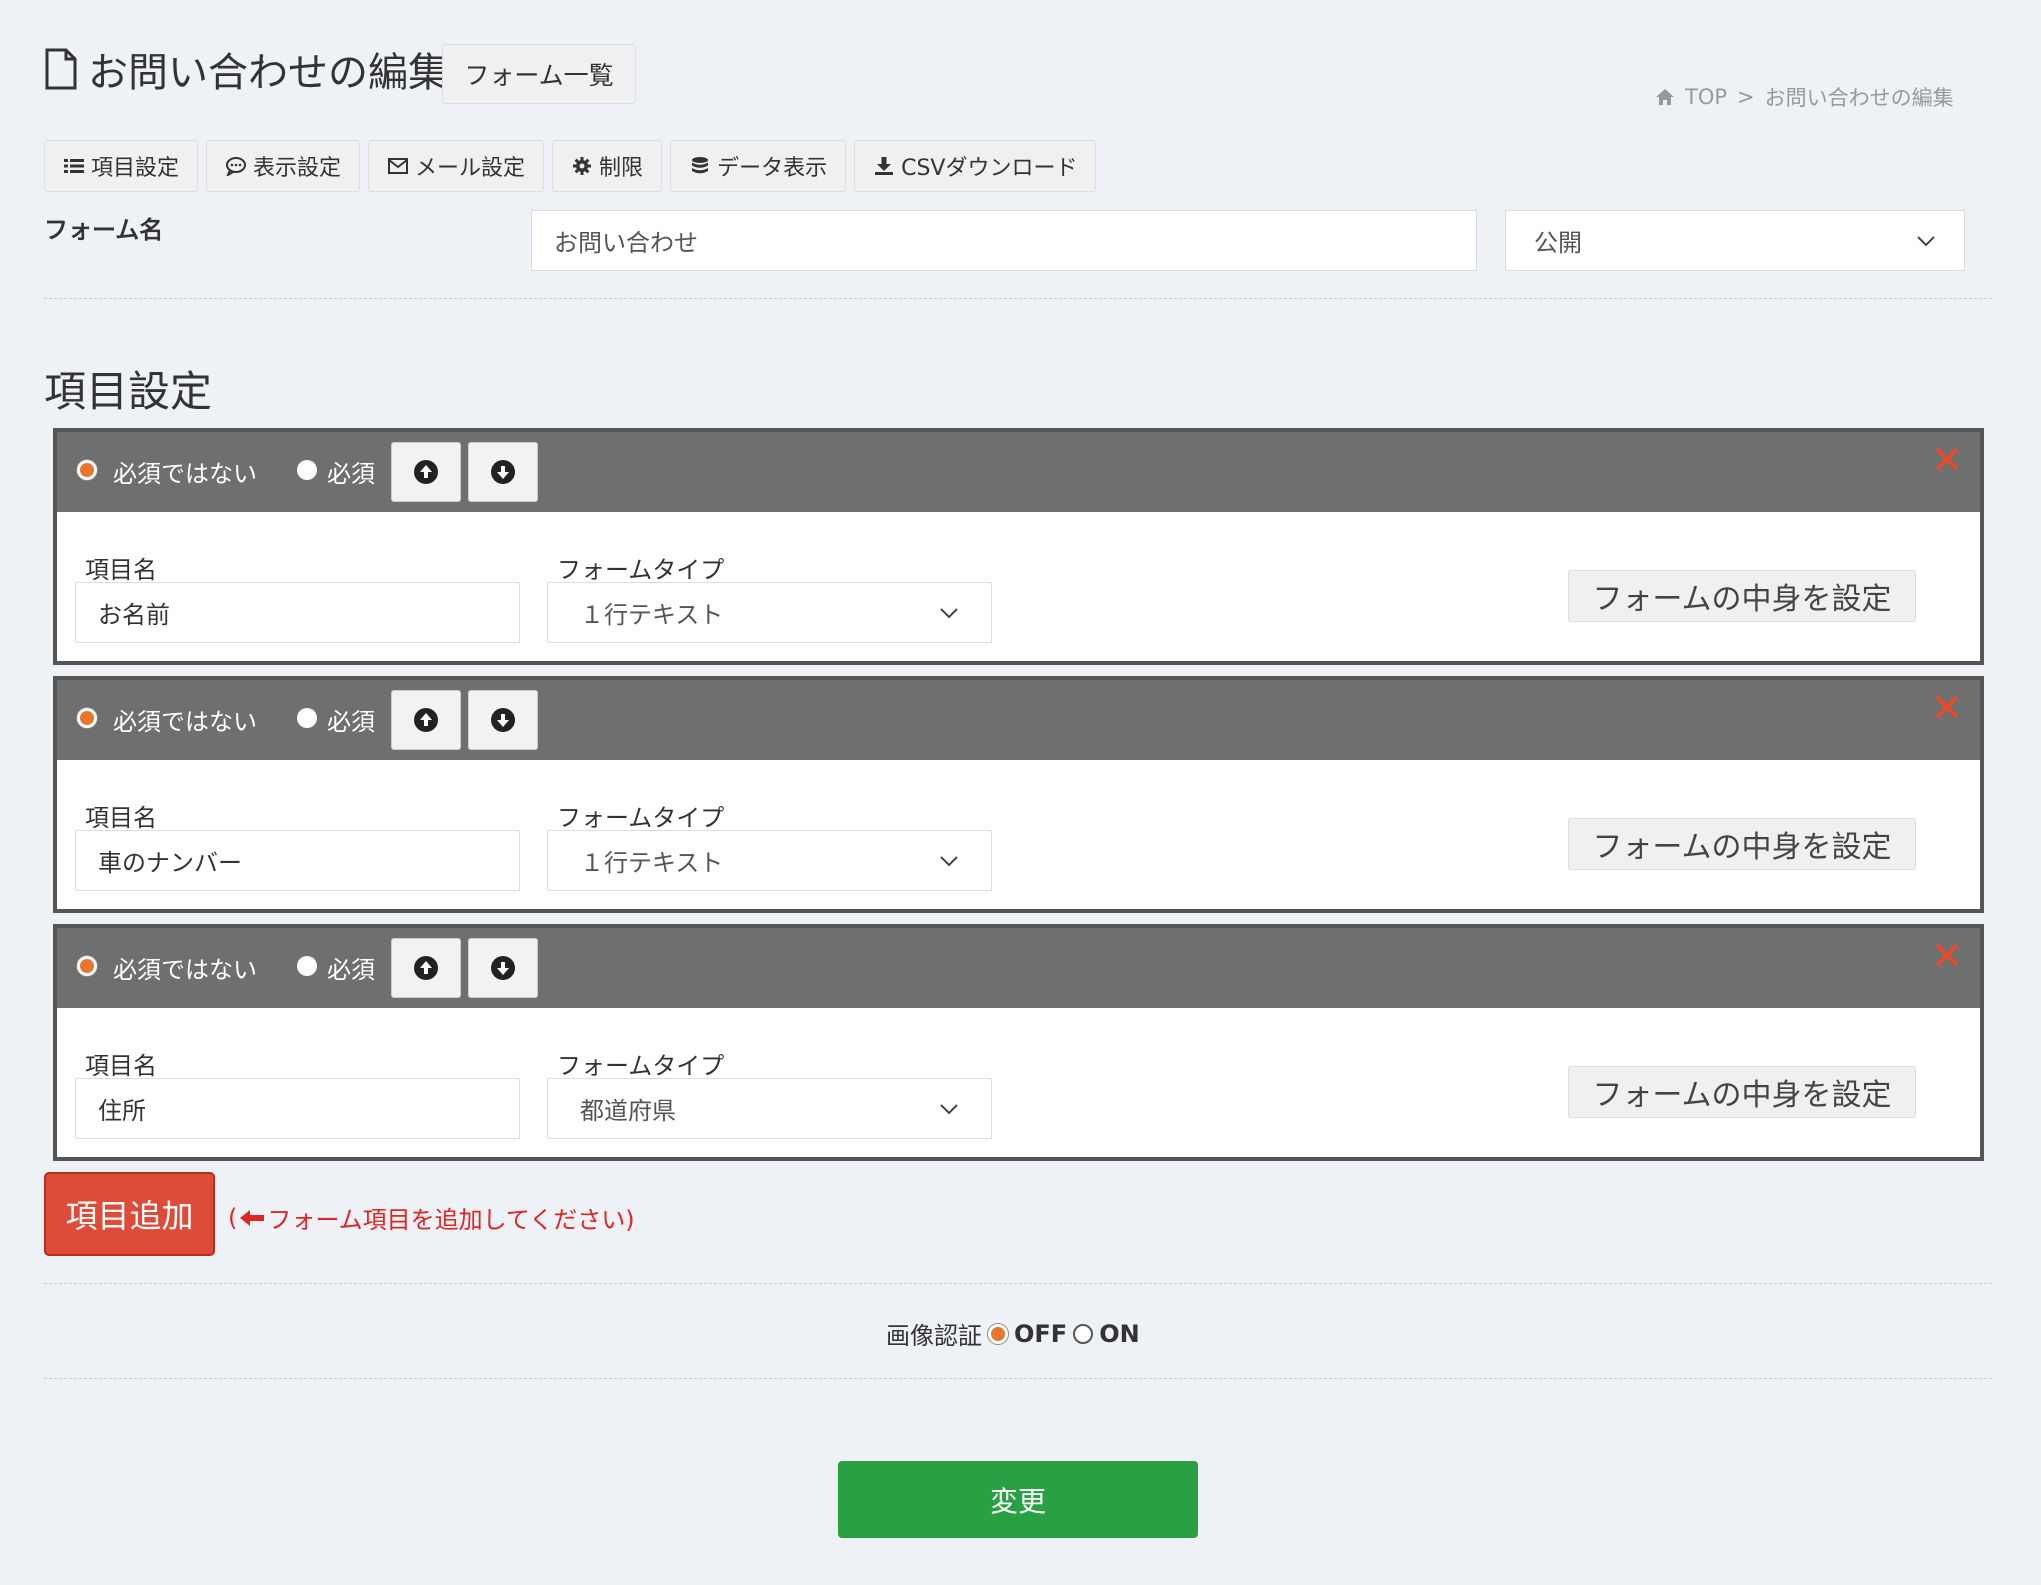  What do you see at coordinates (74, 166) in the screenshot?
I see `list-icon` at bounding box center [74, 166].